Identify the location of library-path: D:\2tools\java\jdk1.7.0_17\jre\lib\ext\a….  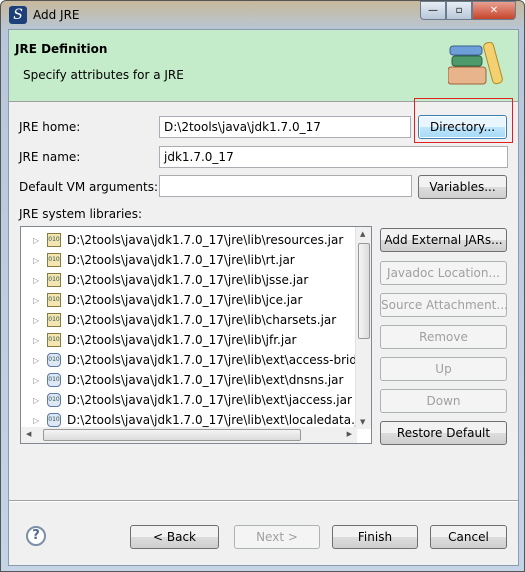
(216, 360).